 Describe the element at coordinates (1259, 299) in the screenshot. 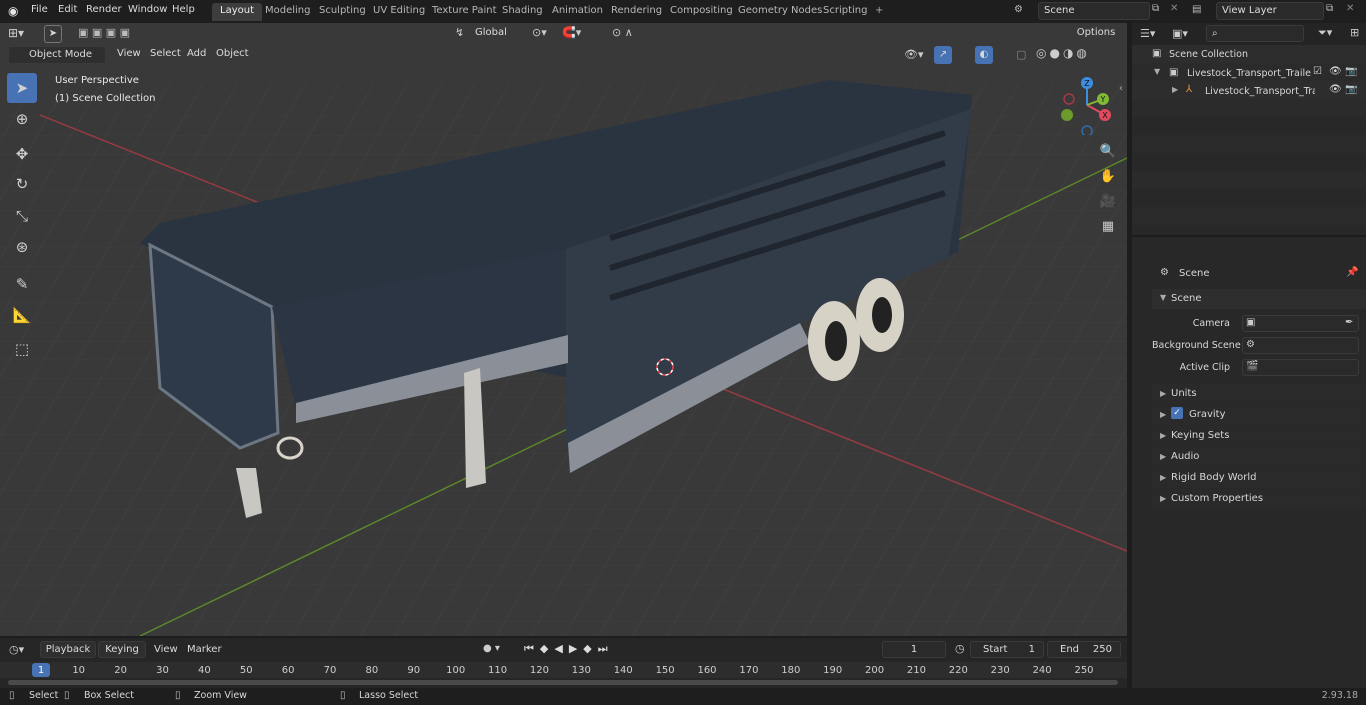

I see `scene-panel-header: ▼ Scene` at that location.